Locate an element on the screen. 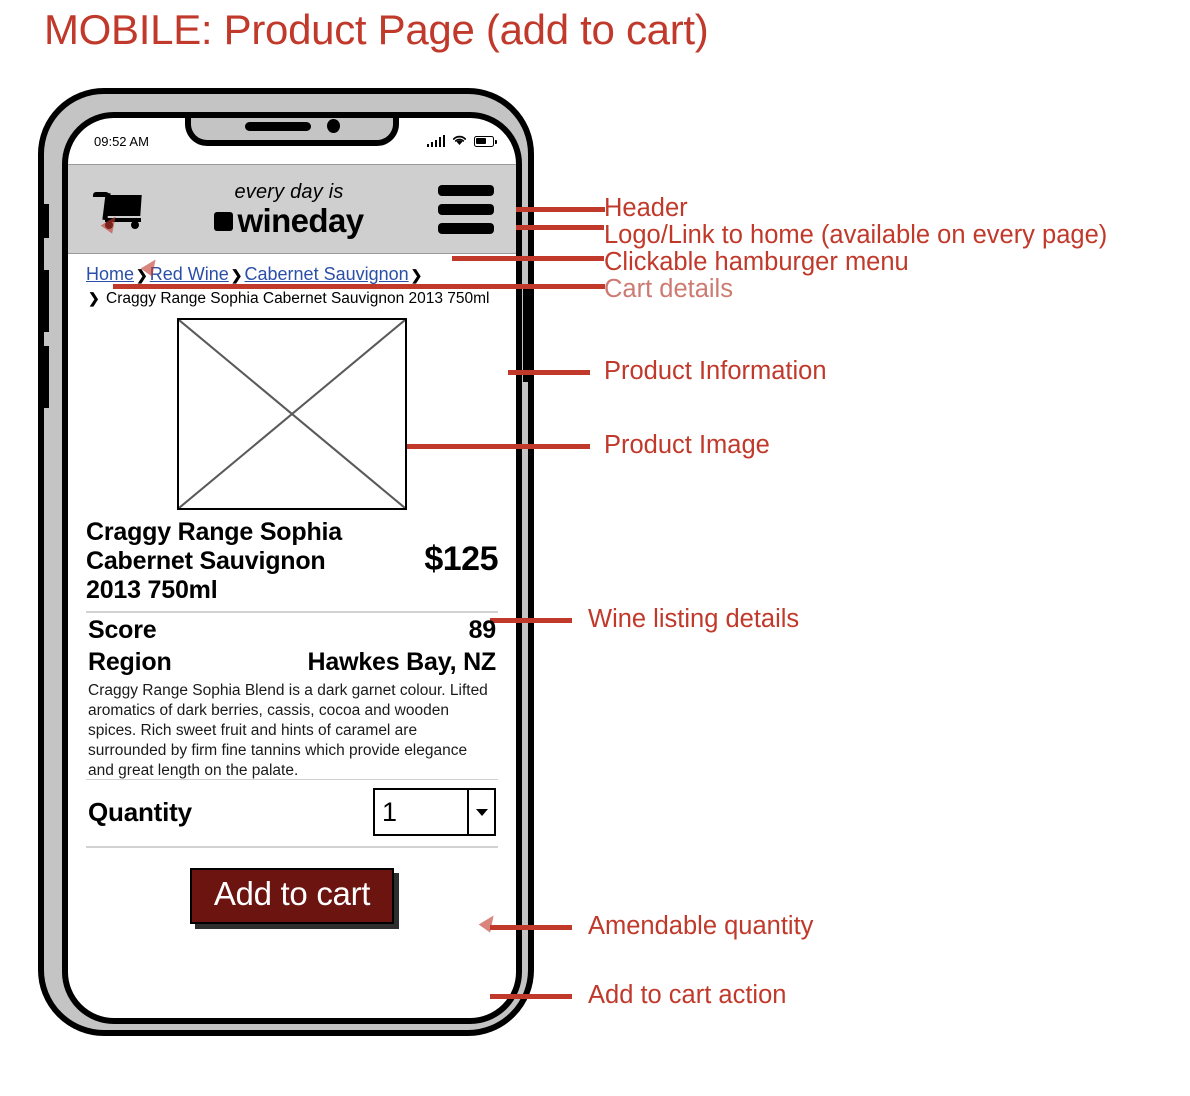 Image resolution: width=1190 pixels, height=1096 pixels. cart-button is located at coordinates (118, 211).